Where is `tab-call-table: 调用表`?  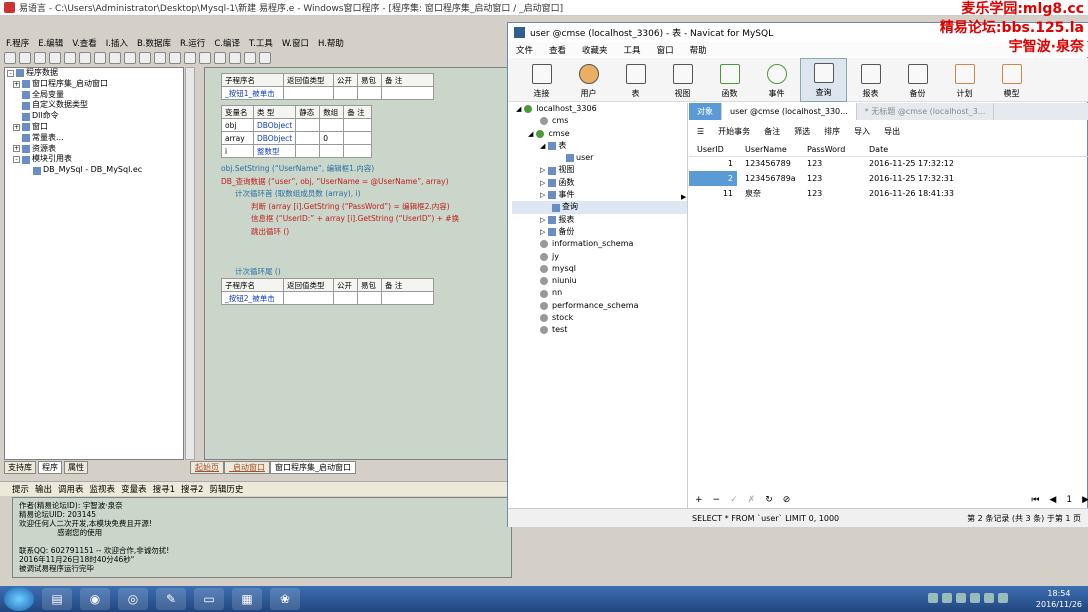 tab-call-table: 调用表 is located at coordinates (71, 489).